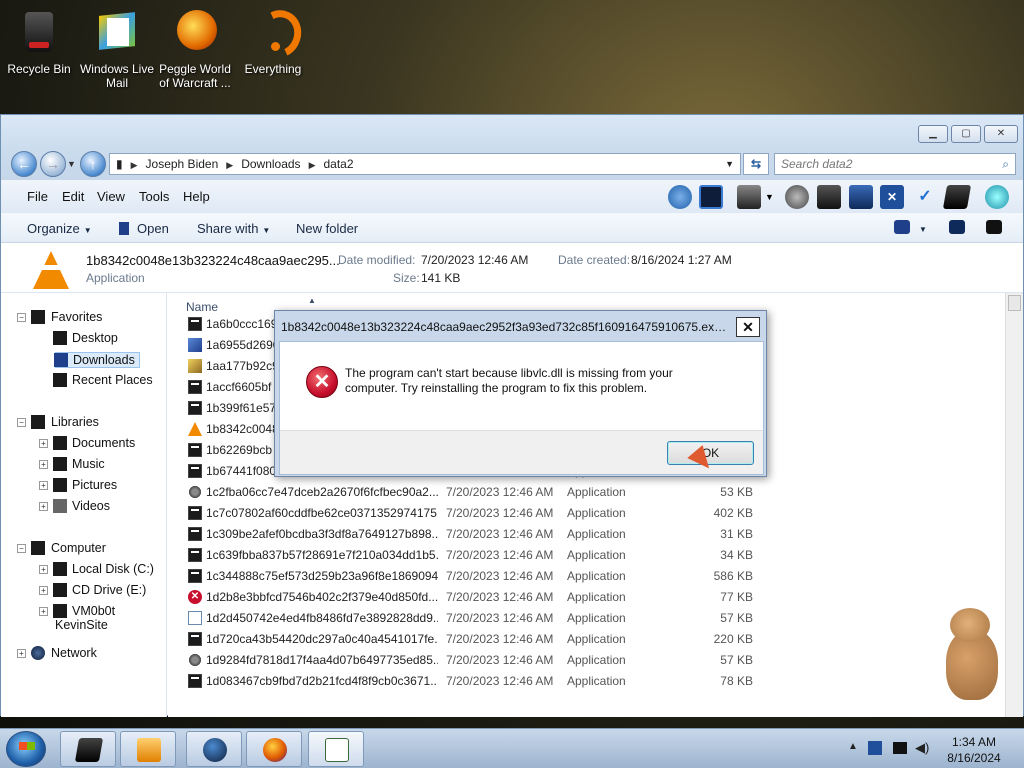  I want to click on nav-favorites: − Favorites, so click(59, 317).